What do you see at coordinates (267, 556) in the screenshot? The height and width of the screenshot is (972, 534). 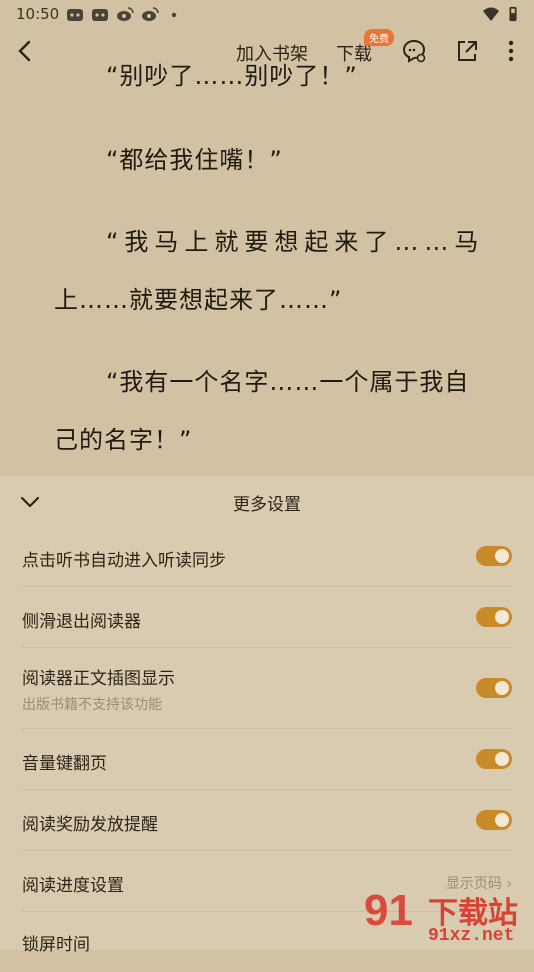 I see `setting-row-listen-sync: 点击听书自动进入听读同步` at bounding box center [267, 556].